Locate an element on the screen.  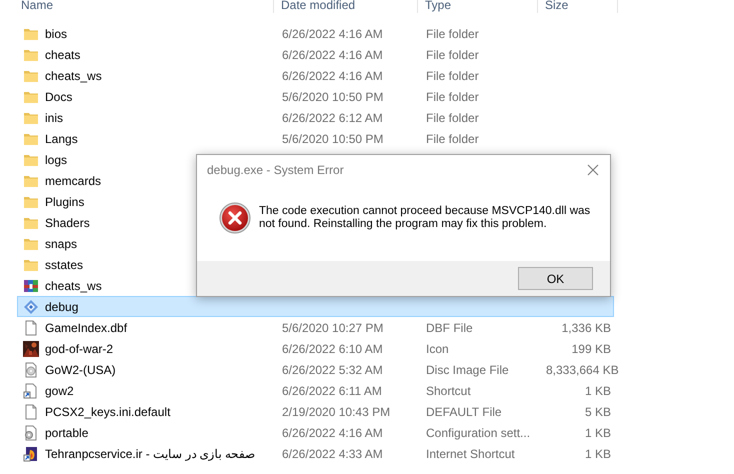
file-name: Plugins is located at coordinates (64, 201).